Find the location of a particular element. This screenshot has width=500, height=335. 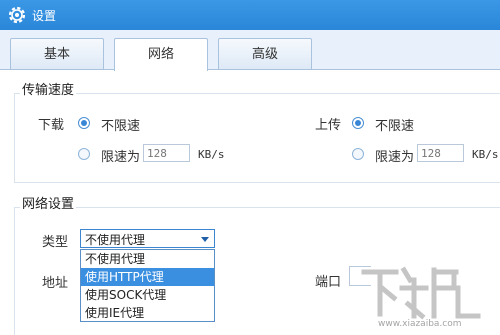

download-unlimited-radio is located at coordinates (84, 123).